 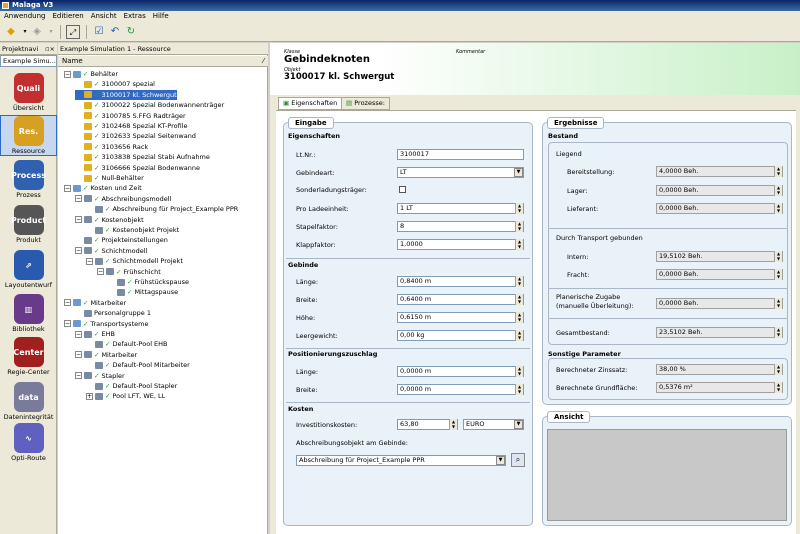 I want to click on tree-node: − ✓ Kostenobjekt, so click(x=109, y=220).